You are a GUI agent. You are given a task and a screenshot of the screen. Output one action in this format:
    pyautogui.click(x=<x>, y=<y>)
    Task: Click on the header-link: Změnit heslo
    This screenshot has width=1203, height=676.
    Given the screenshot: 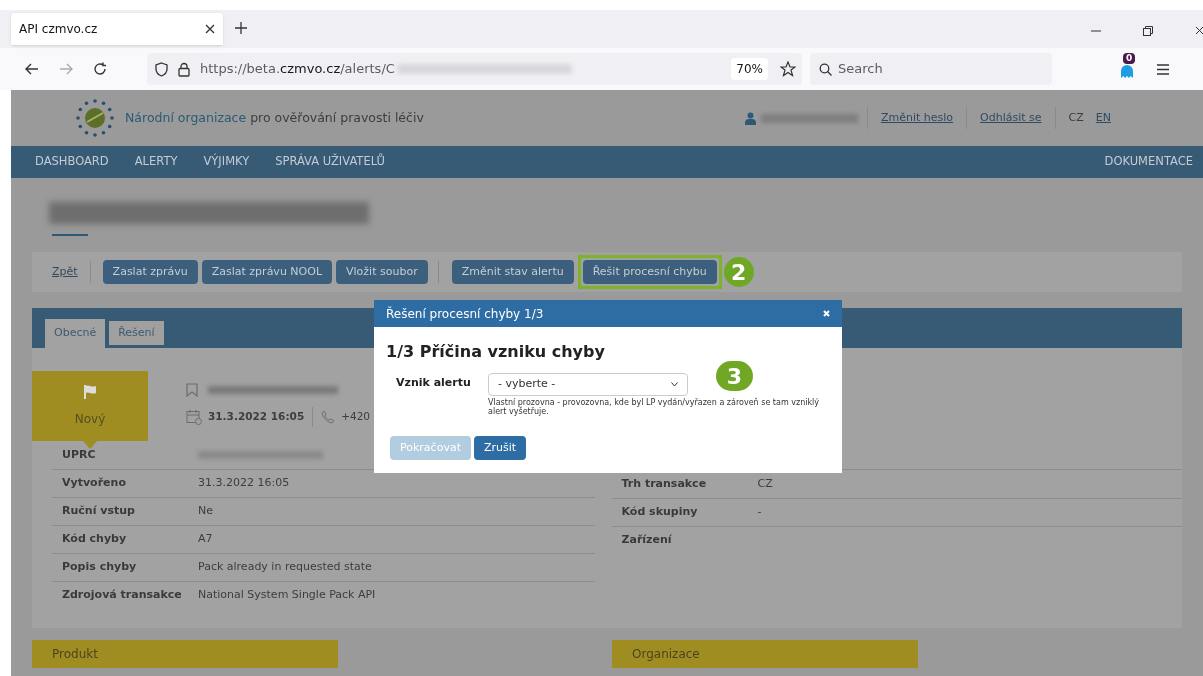 What is the action you would take?
    pyautogui.click(x=917, y=118)
    